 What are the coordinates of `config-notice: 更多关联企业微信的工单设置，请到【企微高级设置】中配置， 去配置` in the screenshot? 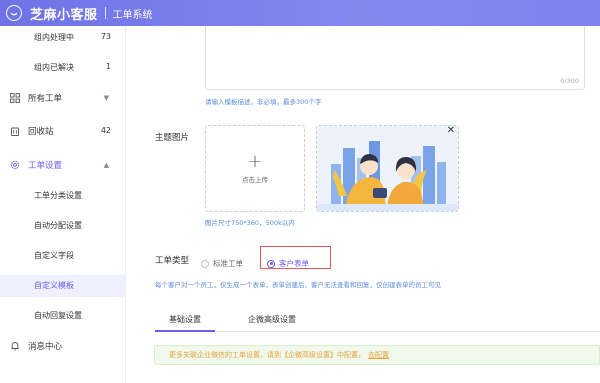 It's located at (377, 355).